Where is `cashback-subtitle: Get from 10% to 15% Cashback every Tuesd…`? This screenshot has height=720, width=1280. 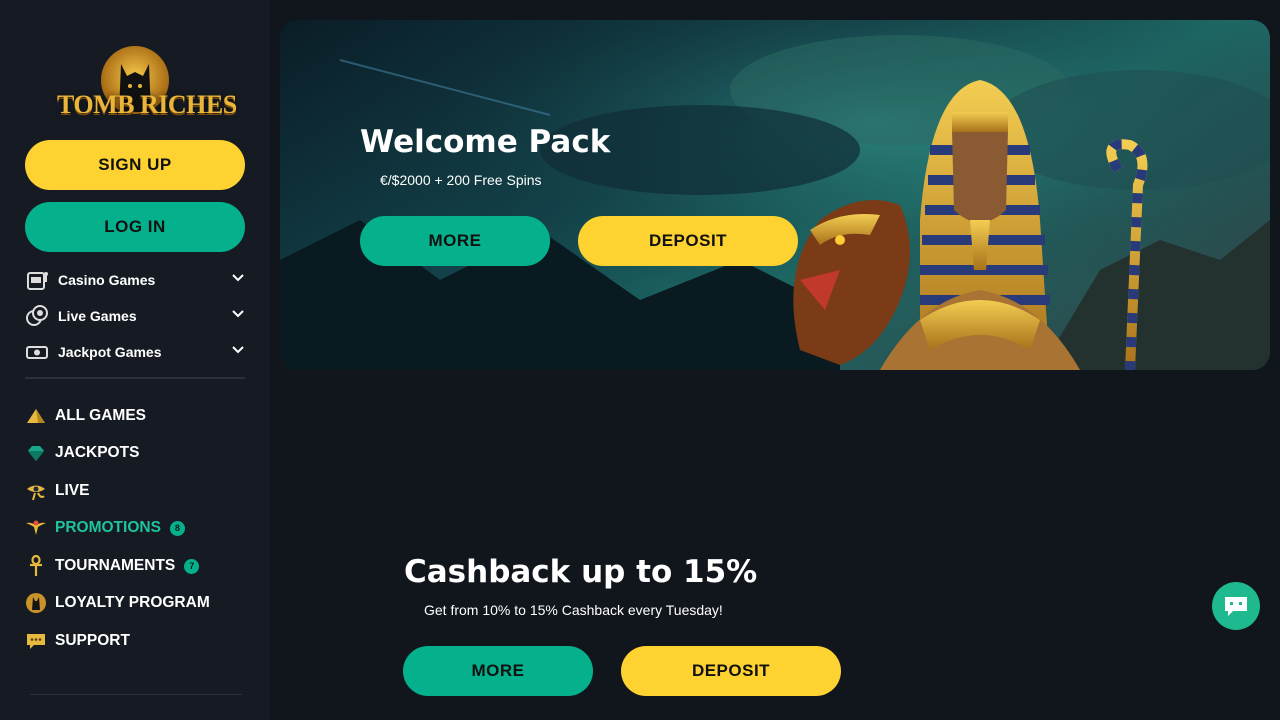 cashback-subtitle: Get from 10% to 15% Cashback every Tuesd… is located at coordinates (573, 610).